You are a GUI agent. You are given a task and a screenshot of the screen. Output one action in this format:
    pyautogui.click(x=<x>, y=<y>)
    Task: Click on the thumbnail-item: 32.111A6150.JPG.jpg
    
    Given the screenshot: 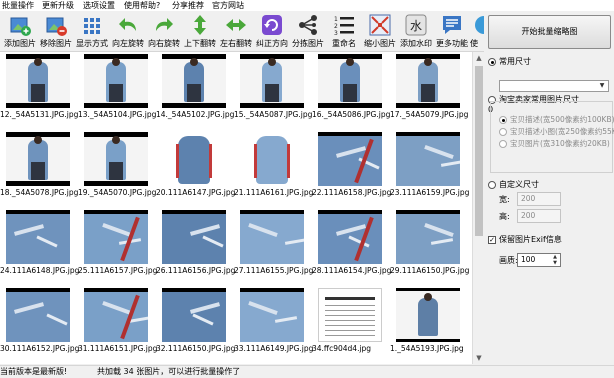 What is the action you would take?
    pyautogui.click(x=198, y=322)
    